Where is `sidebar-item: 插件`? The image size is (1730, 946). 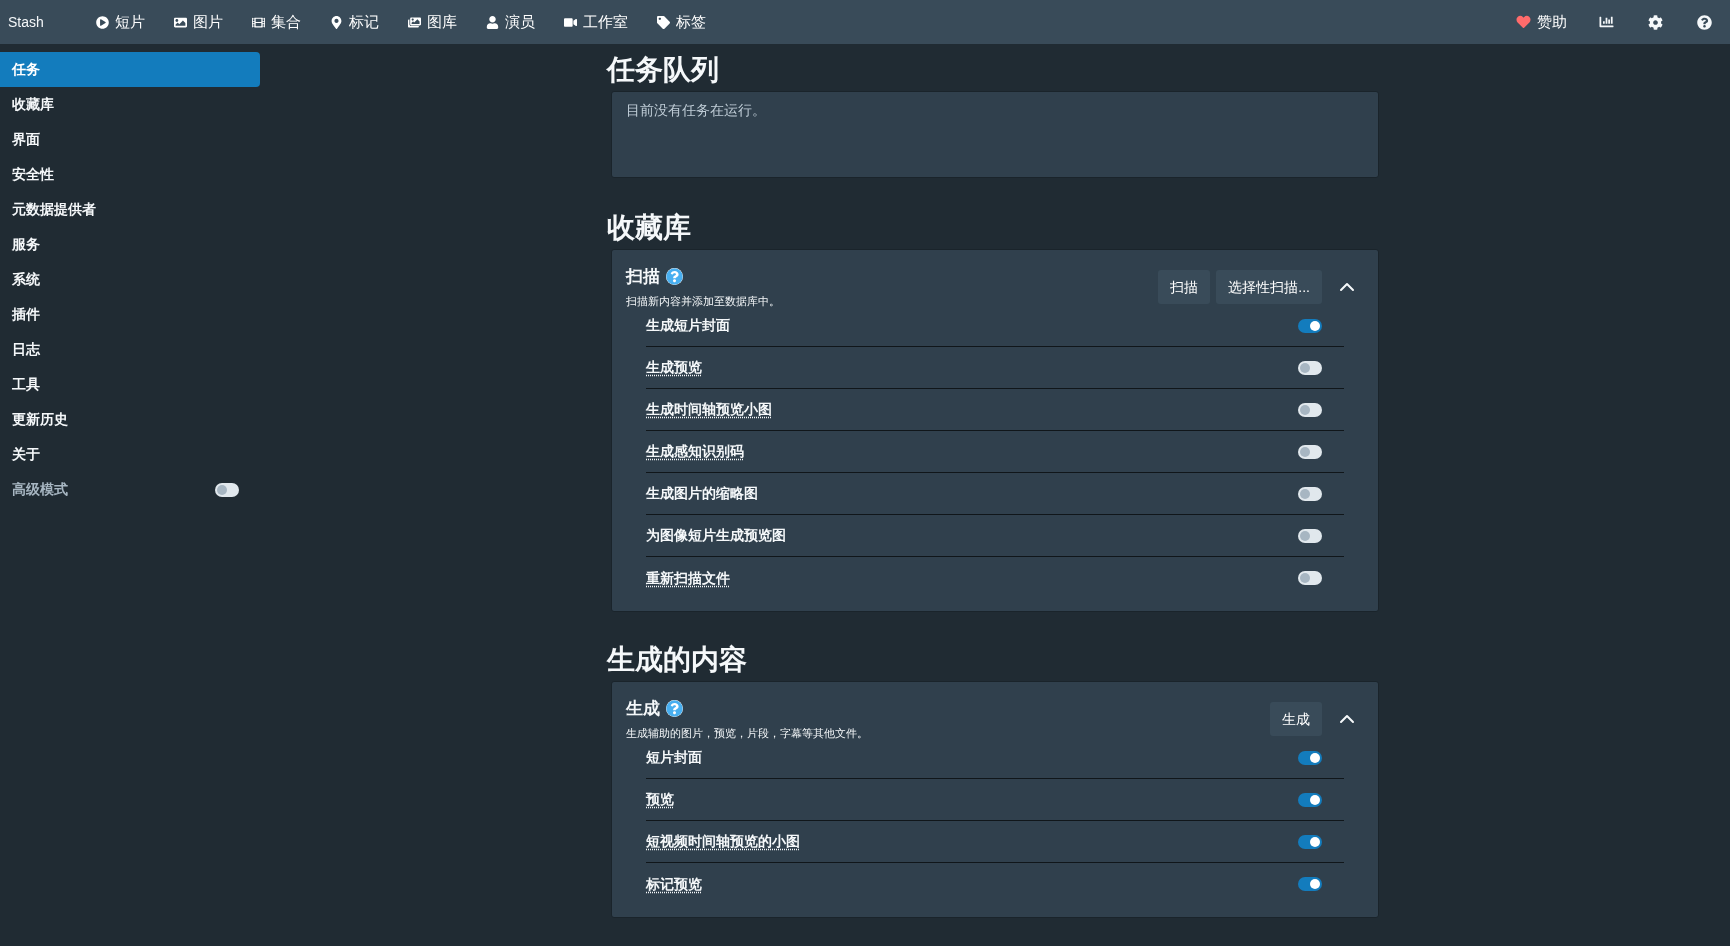 sidebar-item: 插件 is located at coordinates (130, 314).